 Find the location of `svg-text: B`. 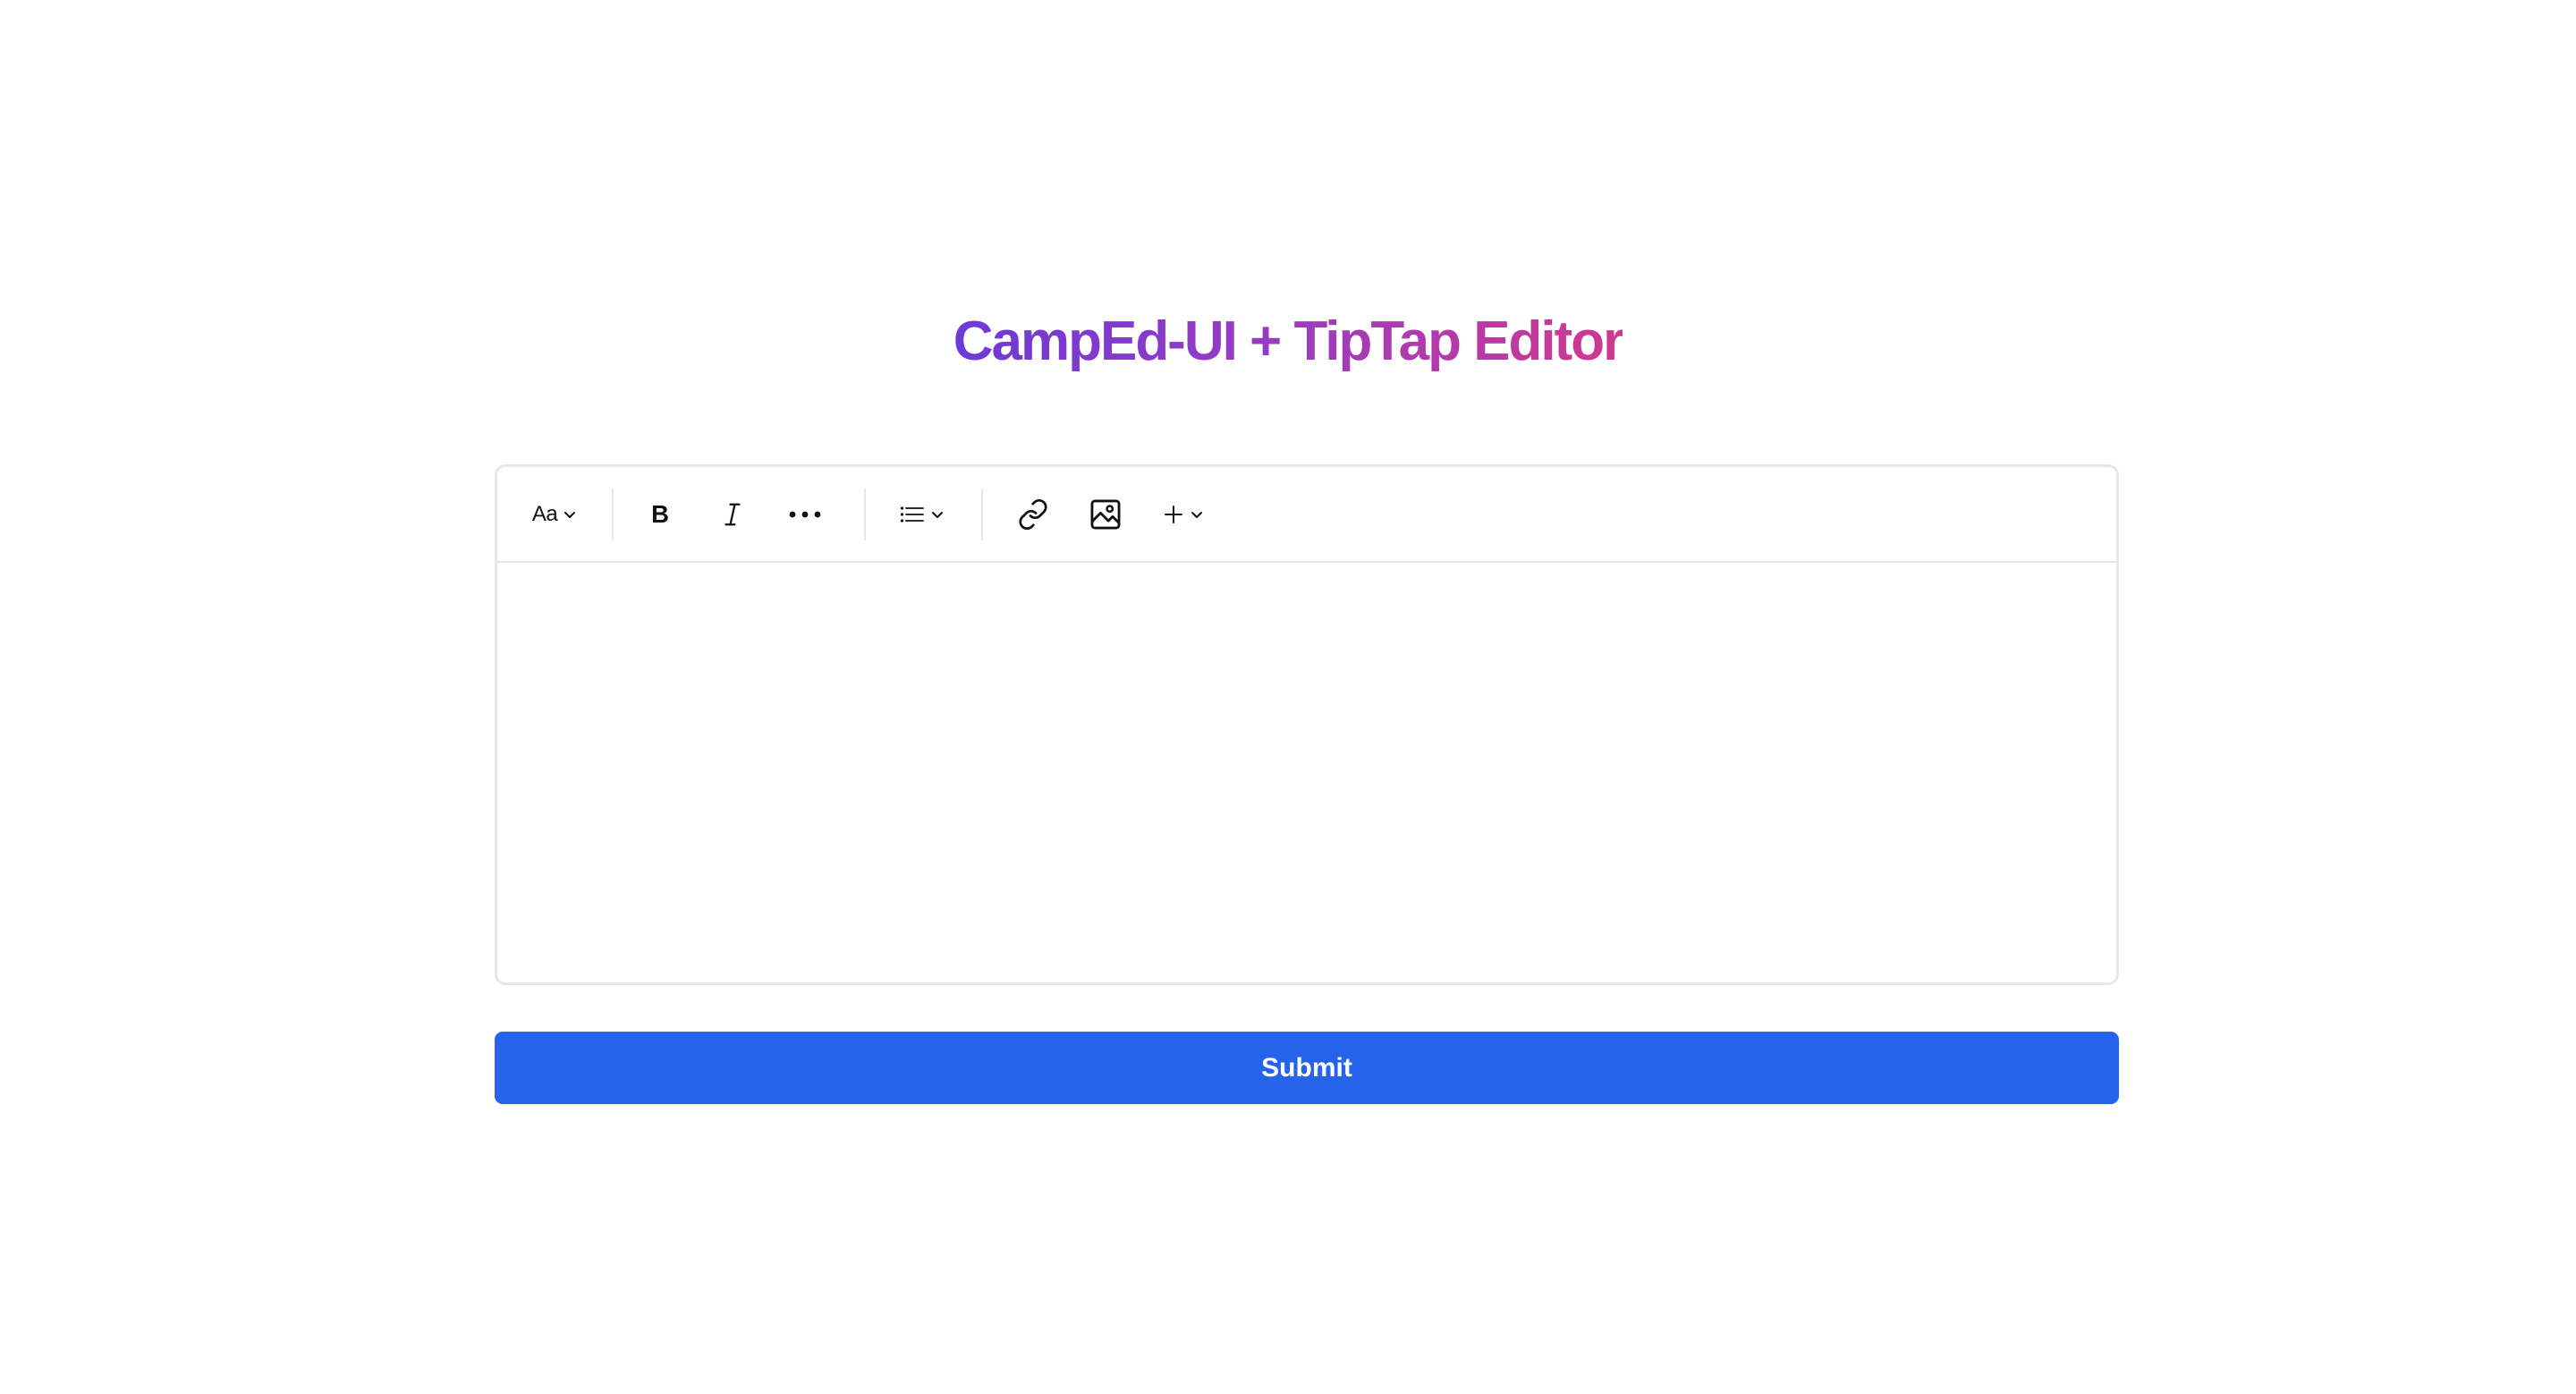

svg-text: B is located at coordinates (660, 514).